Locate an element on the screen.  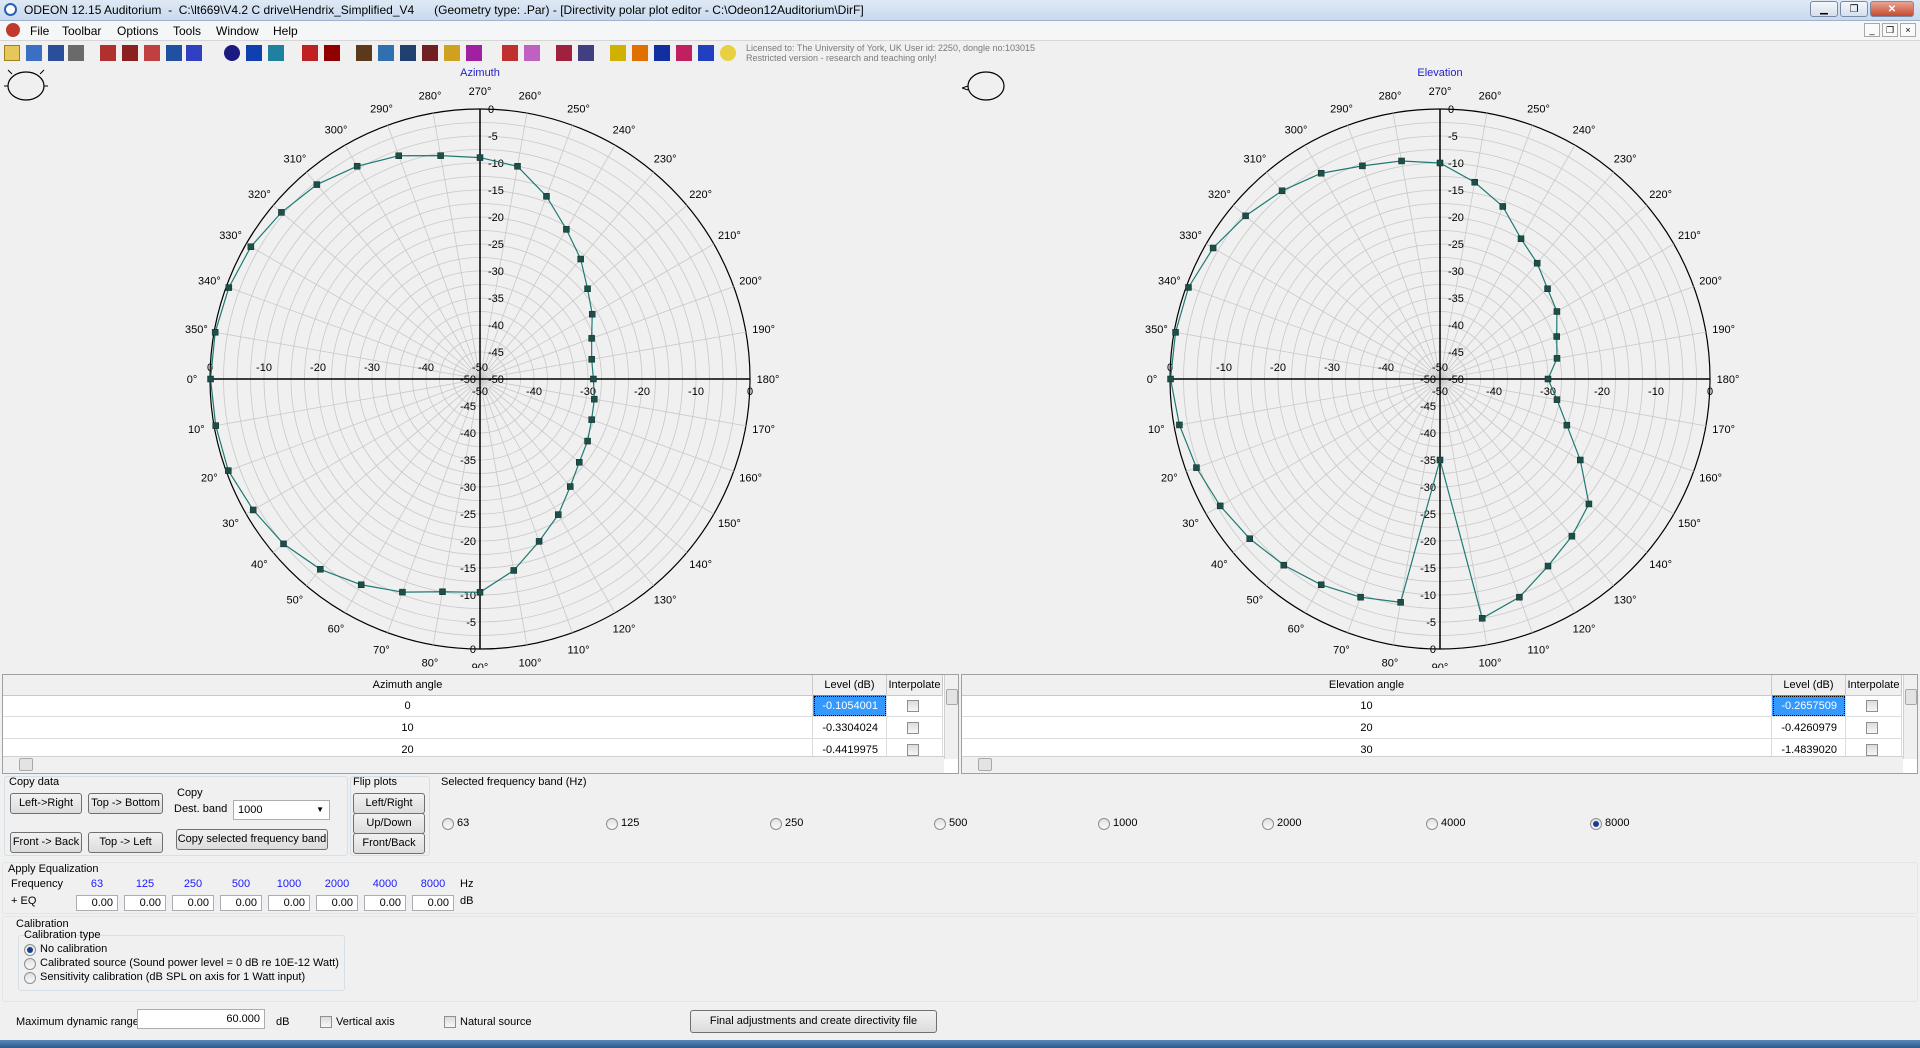
band-label: 63 is located at coordinates (463, 823).